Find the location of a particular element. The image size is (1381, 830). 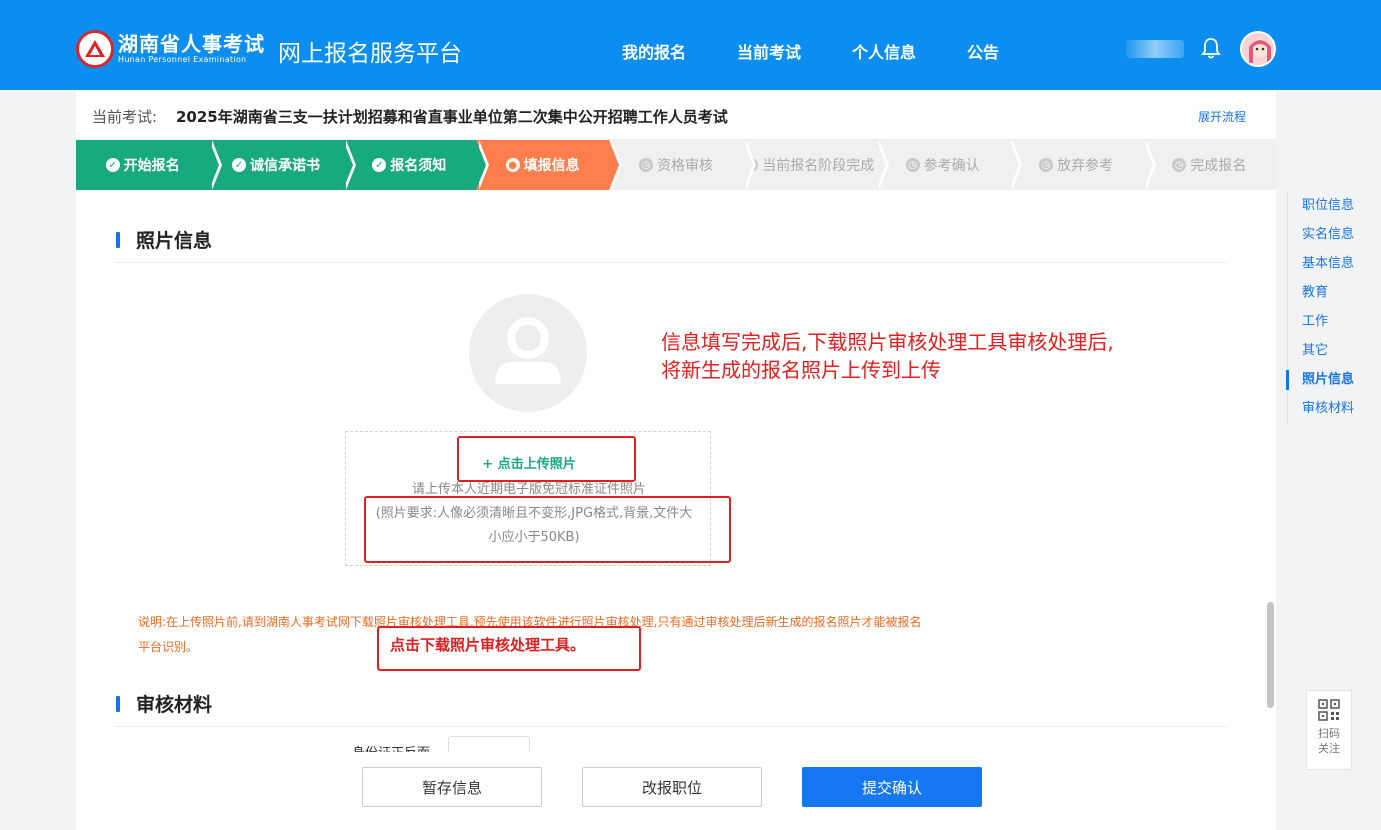

user-avatar is located at coordinates (1258, 49).